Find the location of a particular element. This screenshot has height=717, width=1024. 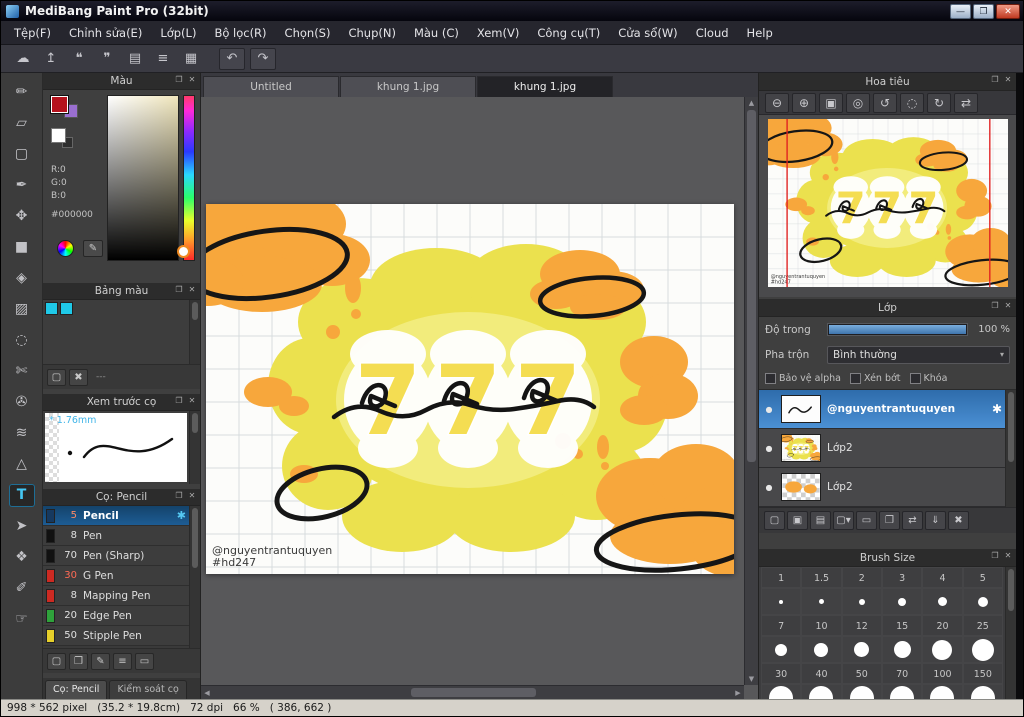

rotate-left-icon: ↺ is located at coordinates (885, 102).